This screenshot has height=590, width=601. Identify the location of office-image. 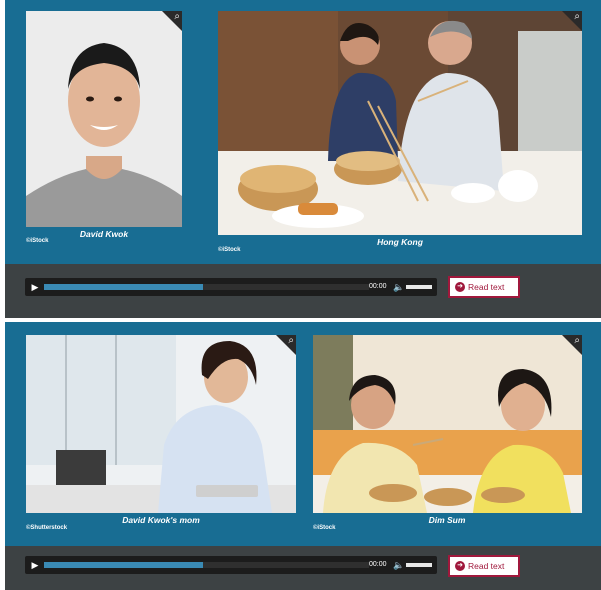
(161, 424).